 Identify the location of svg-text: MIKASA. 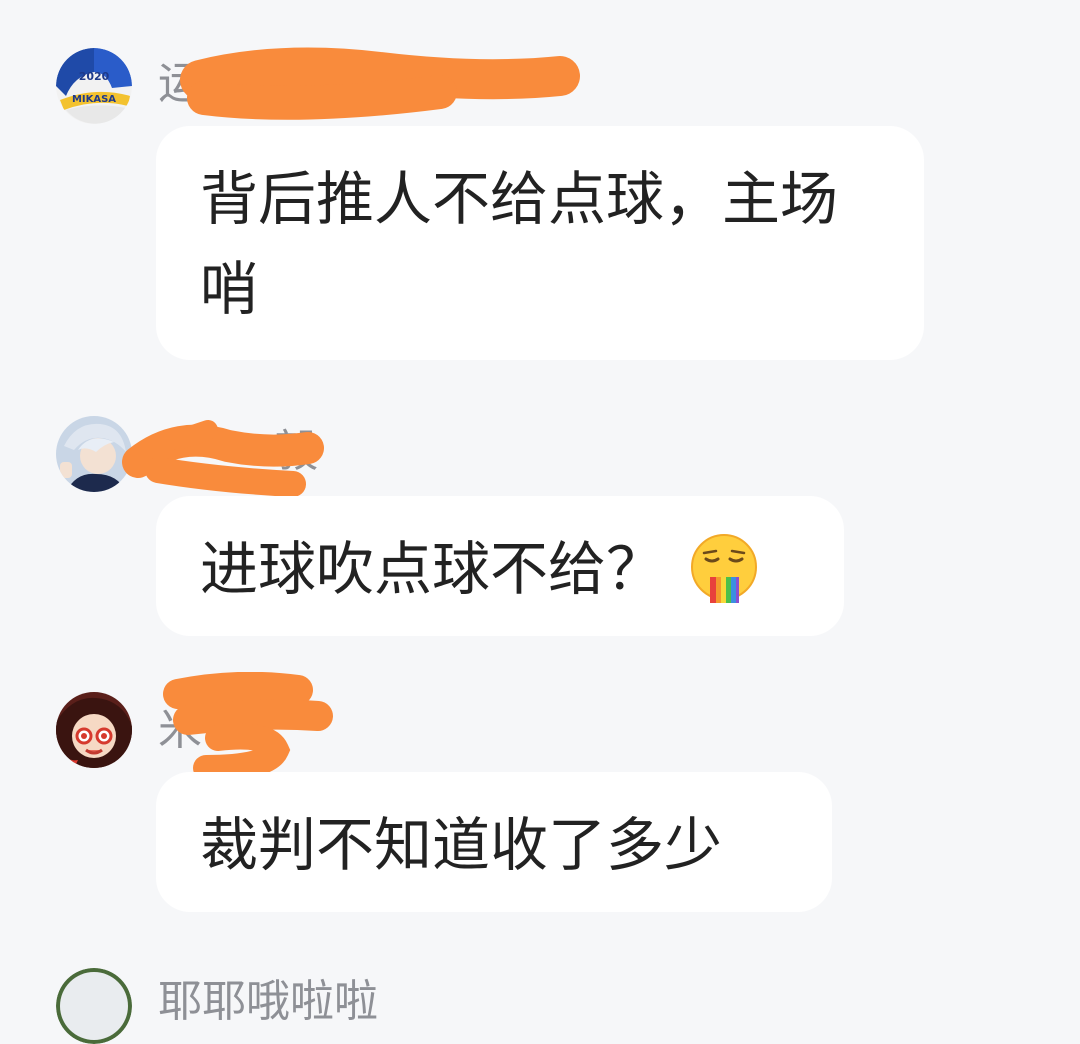
(94, 99).